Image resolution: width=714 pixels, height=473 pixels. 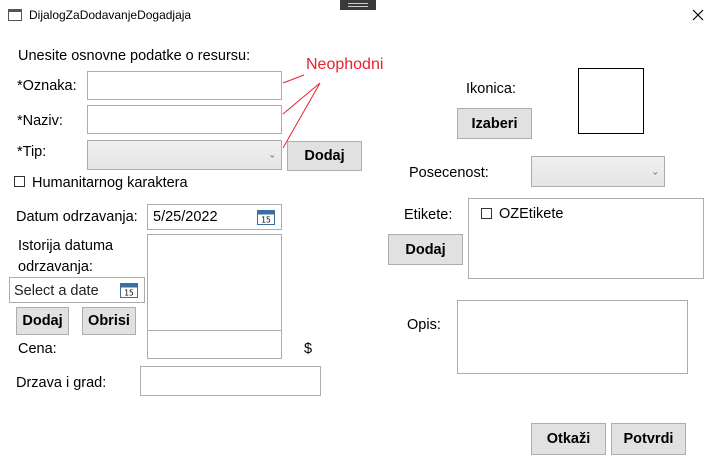 What do you see at coordinates (184, 85) in the screenshot?
I see `oznaka-input` at bounding box center [184, 85].